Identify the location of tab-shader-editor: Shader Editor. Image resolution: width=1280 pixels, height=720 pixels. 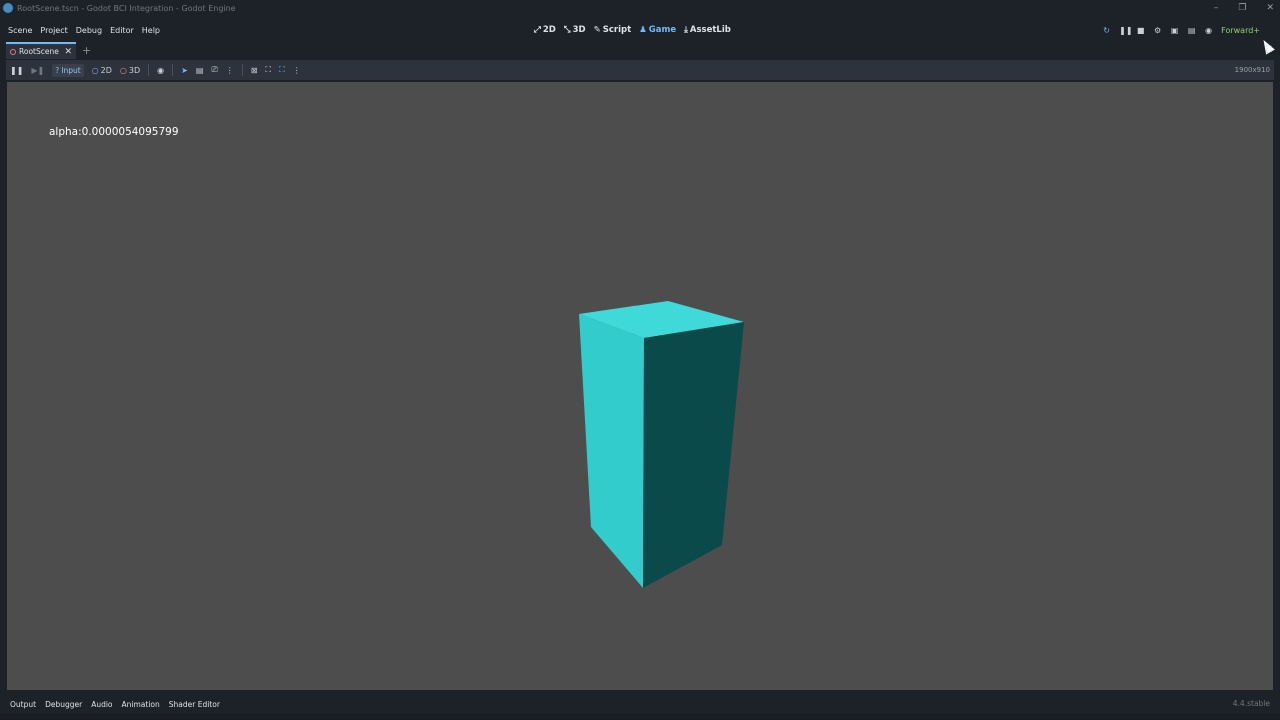
(194, 704).